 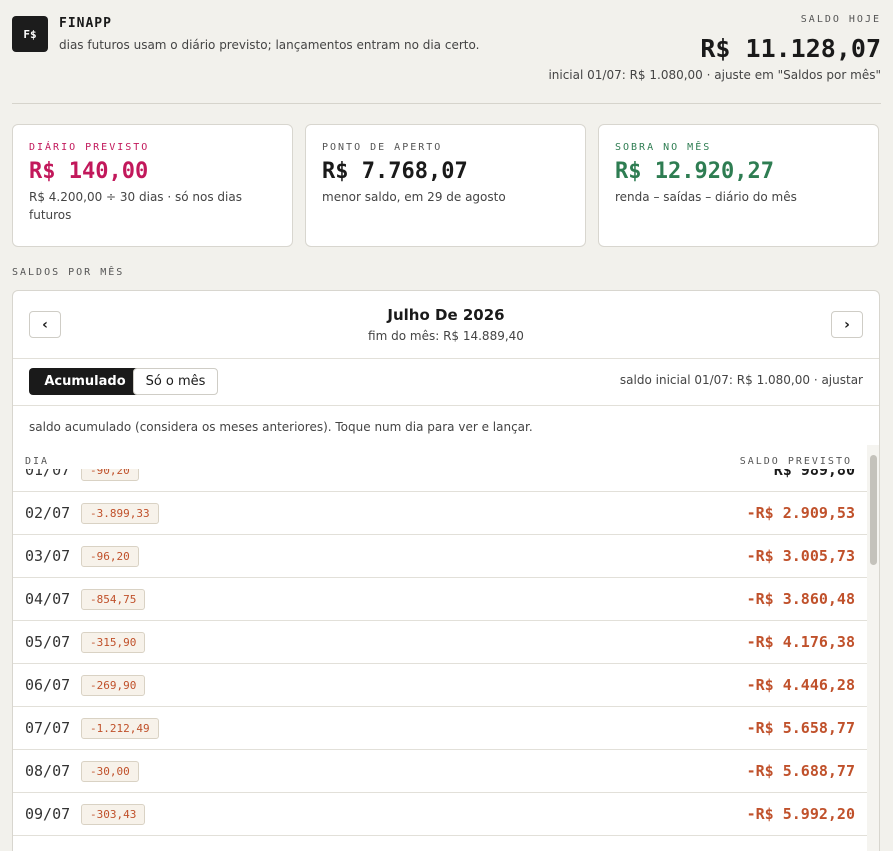 I want to click on saldo-hoje-value: R$ 11.128,07, so click(x=790, y=48).